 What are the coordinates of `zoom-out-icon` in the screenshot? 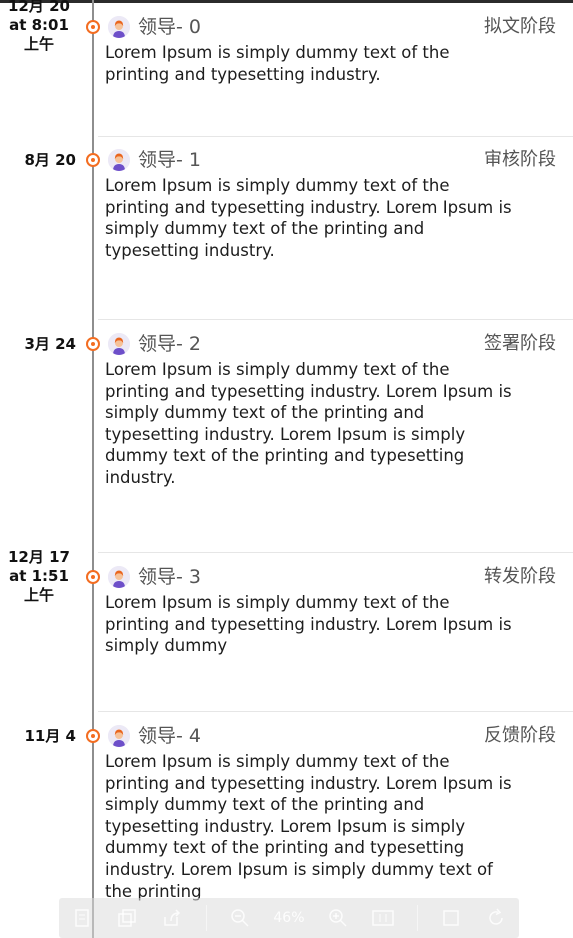 It's located at (240, 918).